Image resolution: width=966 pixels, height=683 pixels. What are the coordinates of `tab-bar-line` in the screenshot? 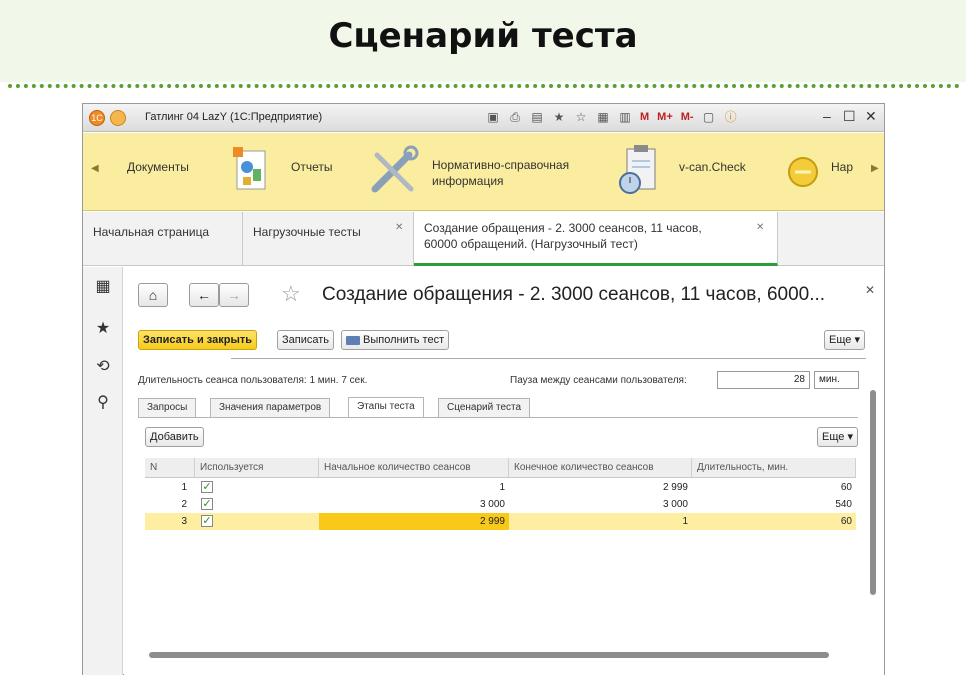 It's located at (498, 417).